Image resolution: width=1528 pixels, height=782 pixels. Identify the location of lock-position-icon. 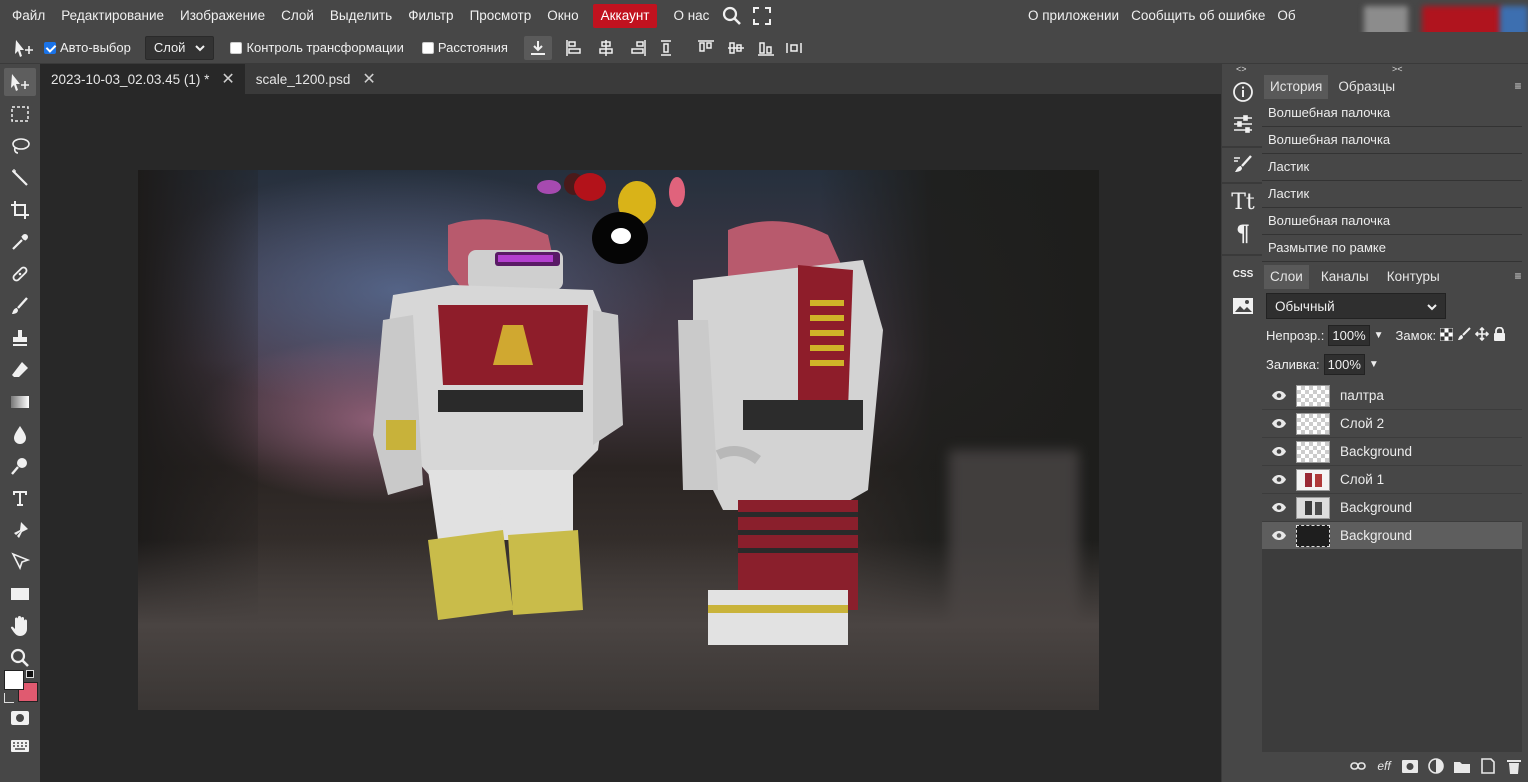
(1482, 335).